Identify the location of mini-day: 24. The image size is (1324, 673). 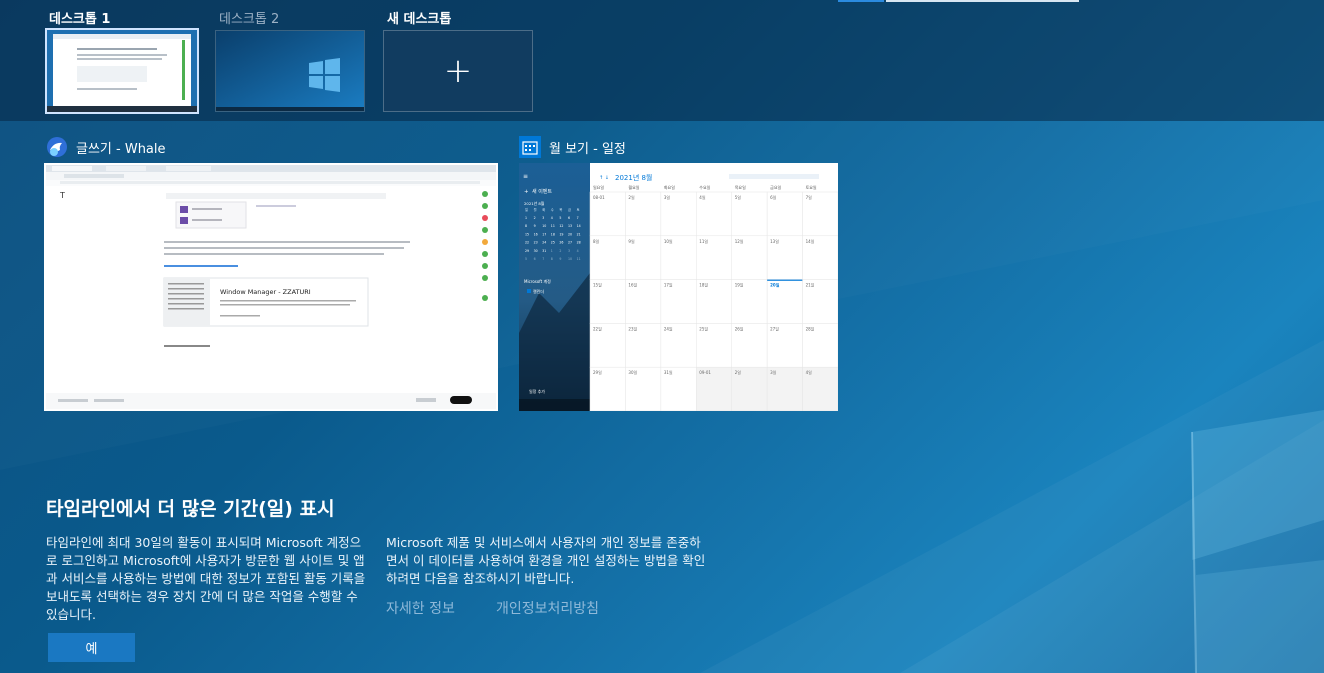
(544, 243).